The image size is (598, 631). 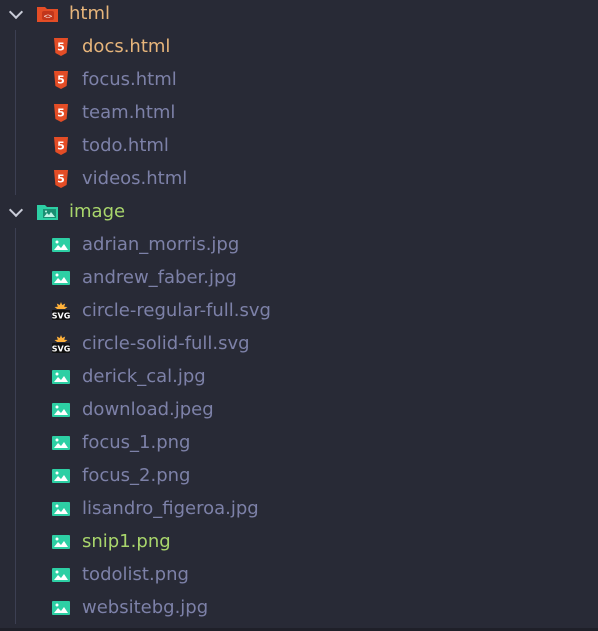 What do you see at coordinates (159, 277) in the screenshot?
I see `file-label: andrew_faber.jpg` at bounding box center [159, 277].